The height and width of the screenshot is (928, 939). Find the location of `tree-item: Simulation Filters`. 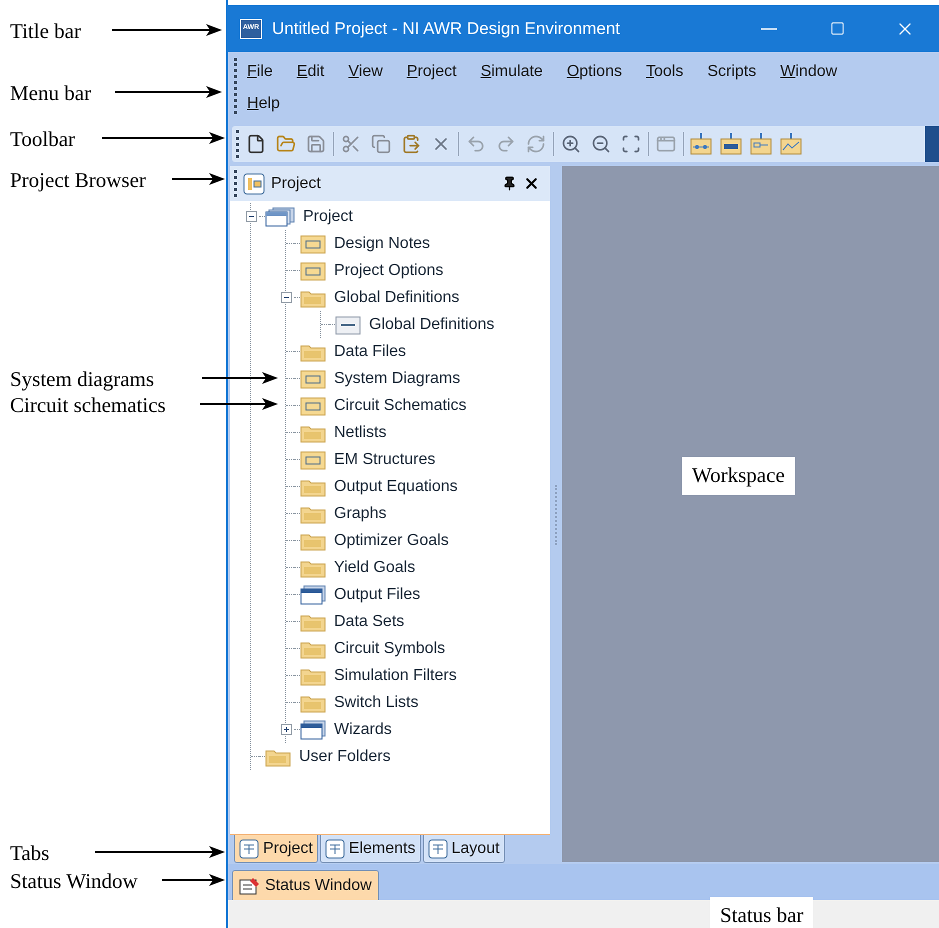

tree-item: Simulation Filters is located at coordinates (395, 676).